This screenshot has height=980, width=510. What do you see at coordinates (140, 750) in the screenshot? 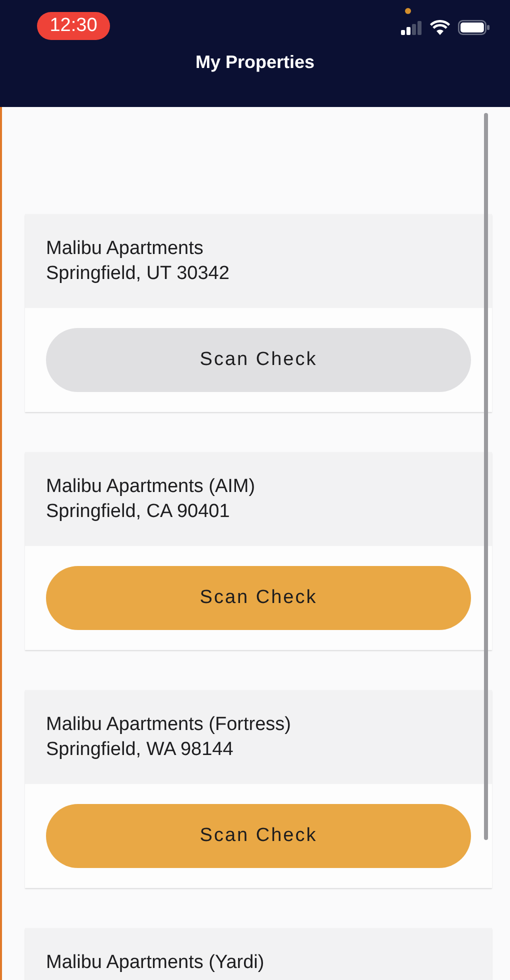
I see `property-address: Springfield, WA 98144` at bounding box center [140, 750].